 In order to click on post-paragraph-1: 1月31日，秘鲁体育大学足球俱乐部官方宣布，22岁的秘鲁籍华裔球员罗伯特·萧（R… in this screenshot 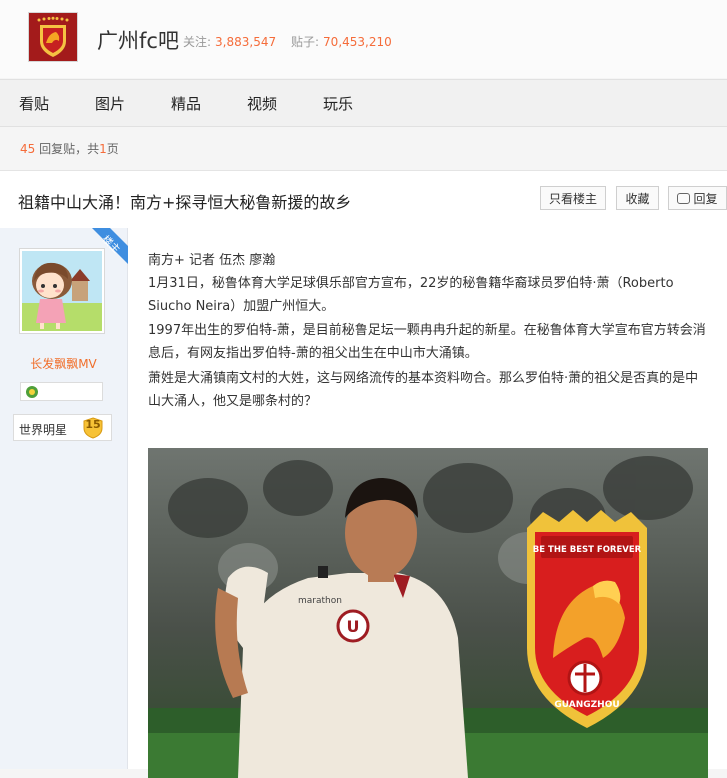, I will do `click(411, 295)`.